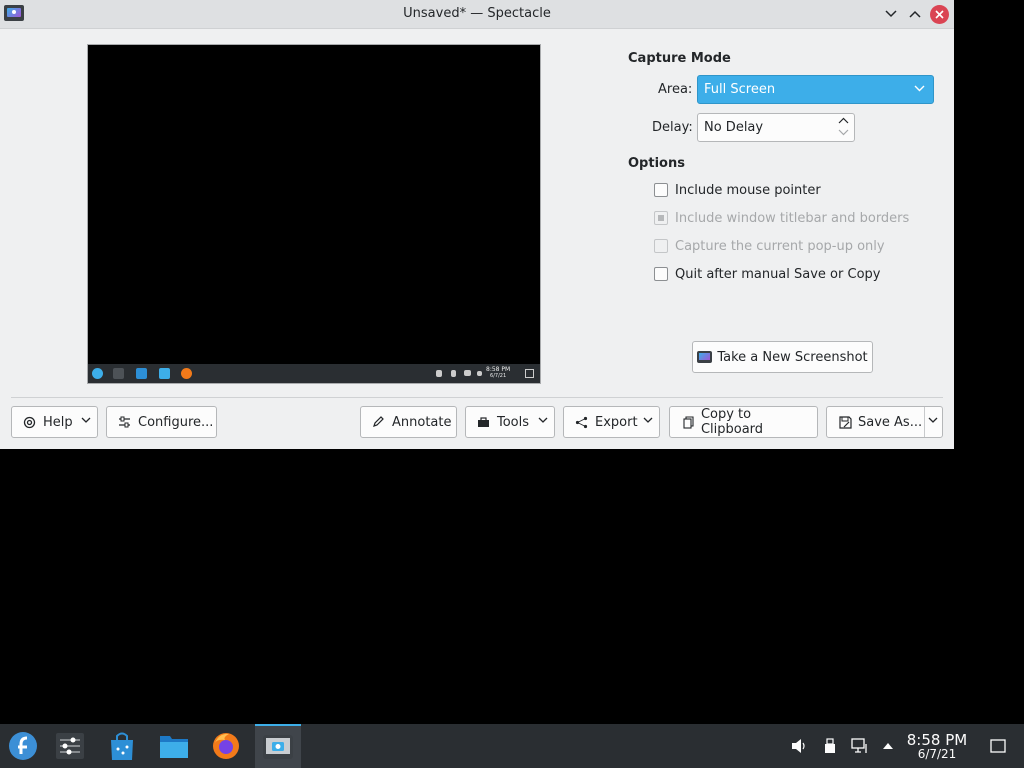 Image resolution: width=1024 pixels, height=768 pixels. Describe the element at coordinates (141, 373) in the screenshot. I see `mini-store-icon` at that location.